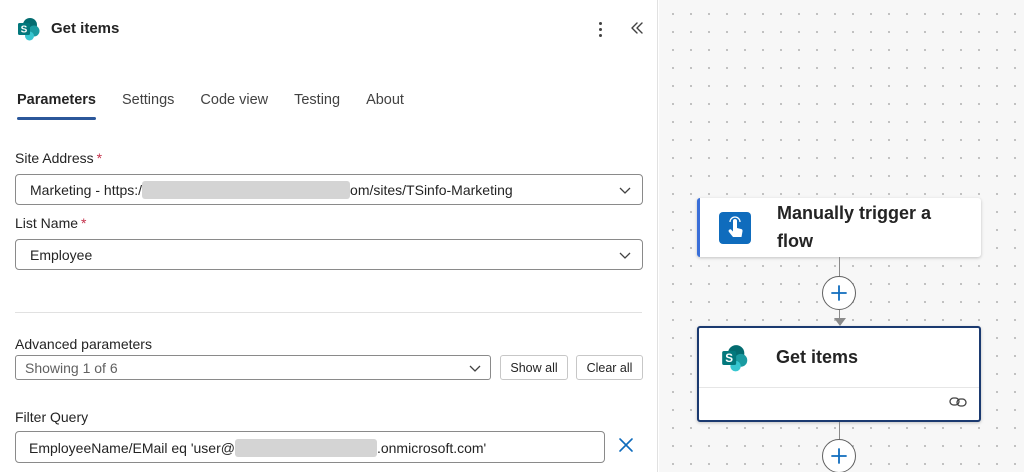 The image size is (1024, 472). Describe the element at coordinates (854, 227) in the screenshot. I see `trigger-card-title: Manually trigger a flow` at that location.